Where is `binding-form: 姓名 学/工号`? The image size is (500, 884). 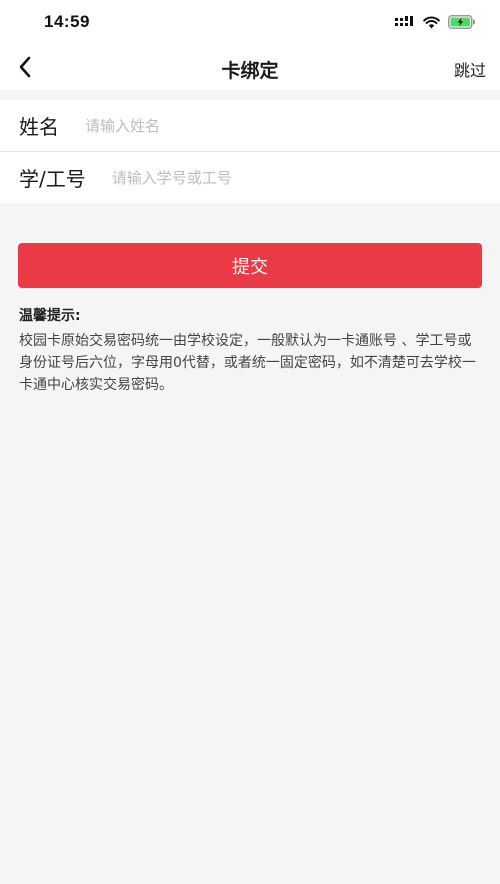 binding-form: 姓名 学/工号 is located at coordinates (250, 151).